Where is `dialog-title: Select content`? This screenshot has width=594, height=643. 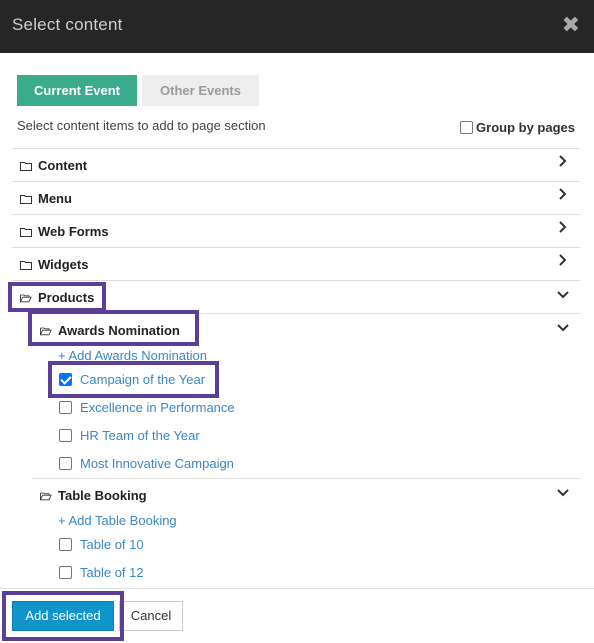
dialog-title: Select content is located at coordinates (67, 24).